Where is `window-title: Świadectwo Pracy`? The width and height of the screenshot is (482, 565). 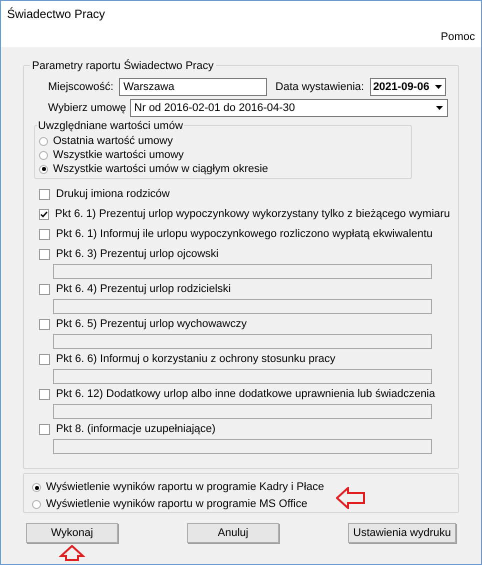 window-title: Świadectwo Pracy is located at coordinates (56, 14).